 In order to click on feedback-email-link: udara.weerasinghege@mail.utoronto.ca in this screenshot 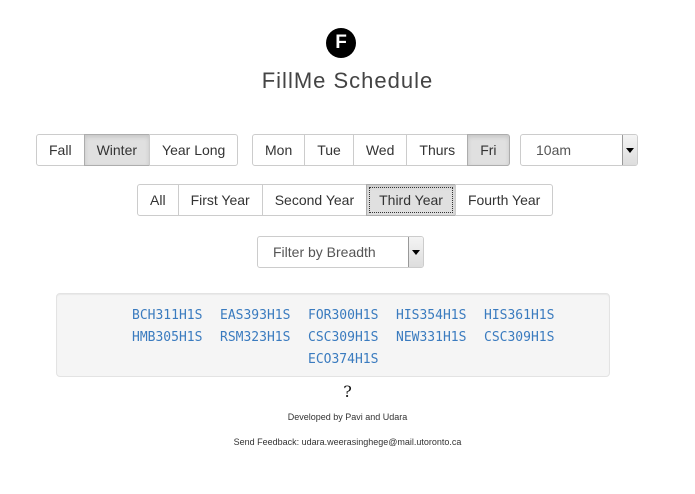, I will do `click(382, 442)`.